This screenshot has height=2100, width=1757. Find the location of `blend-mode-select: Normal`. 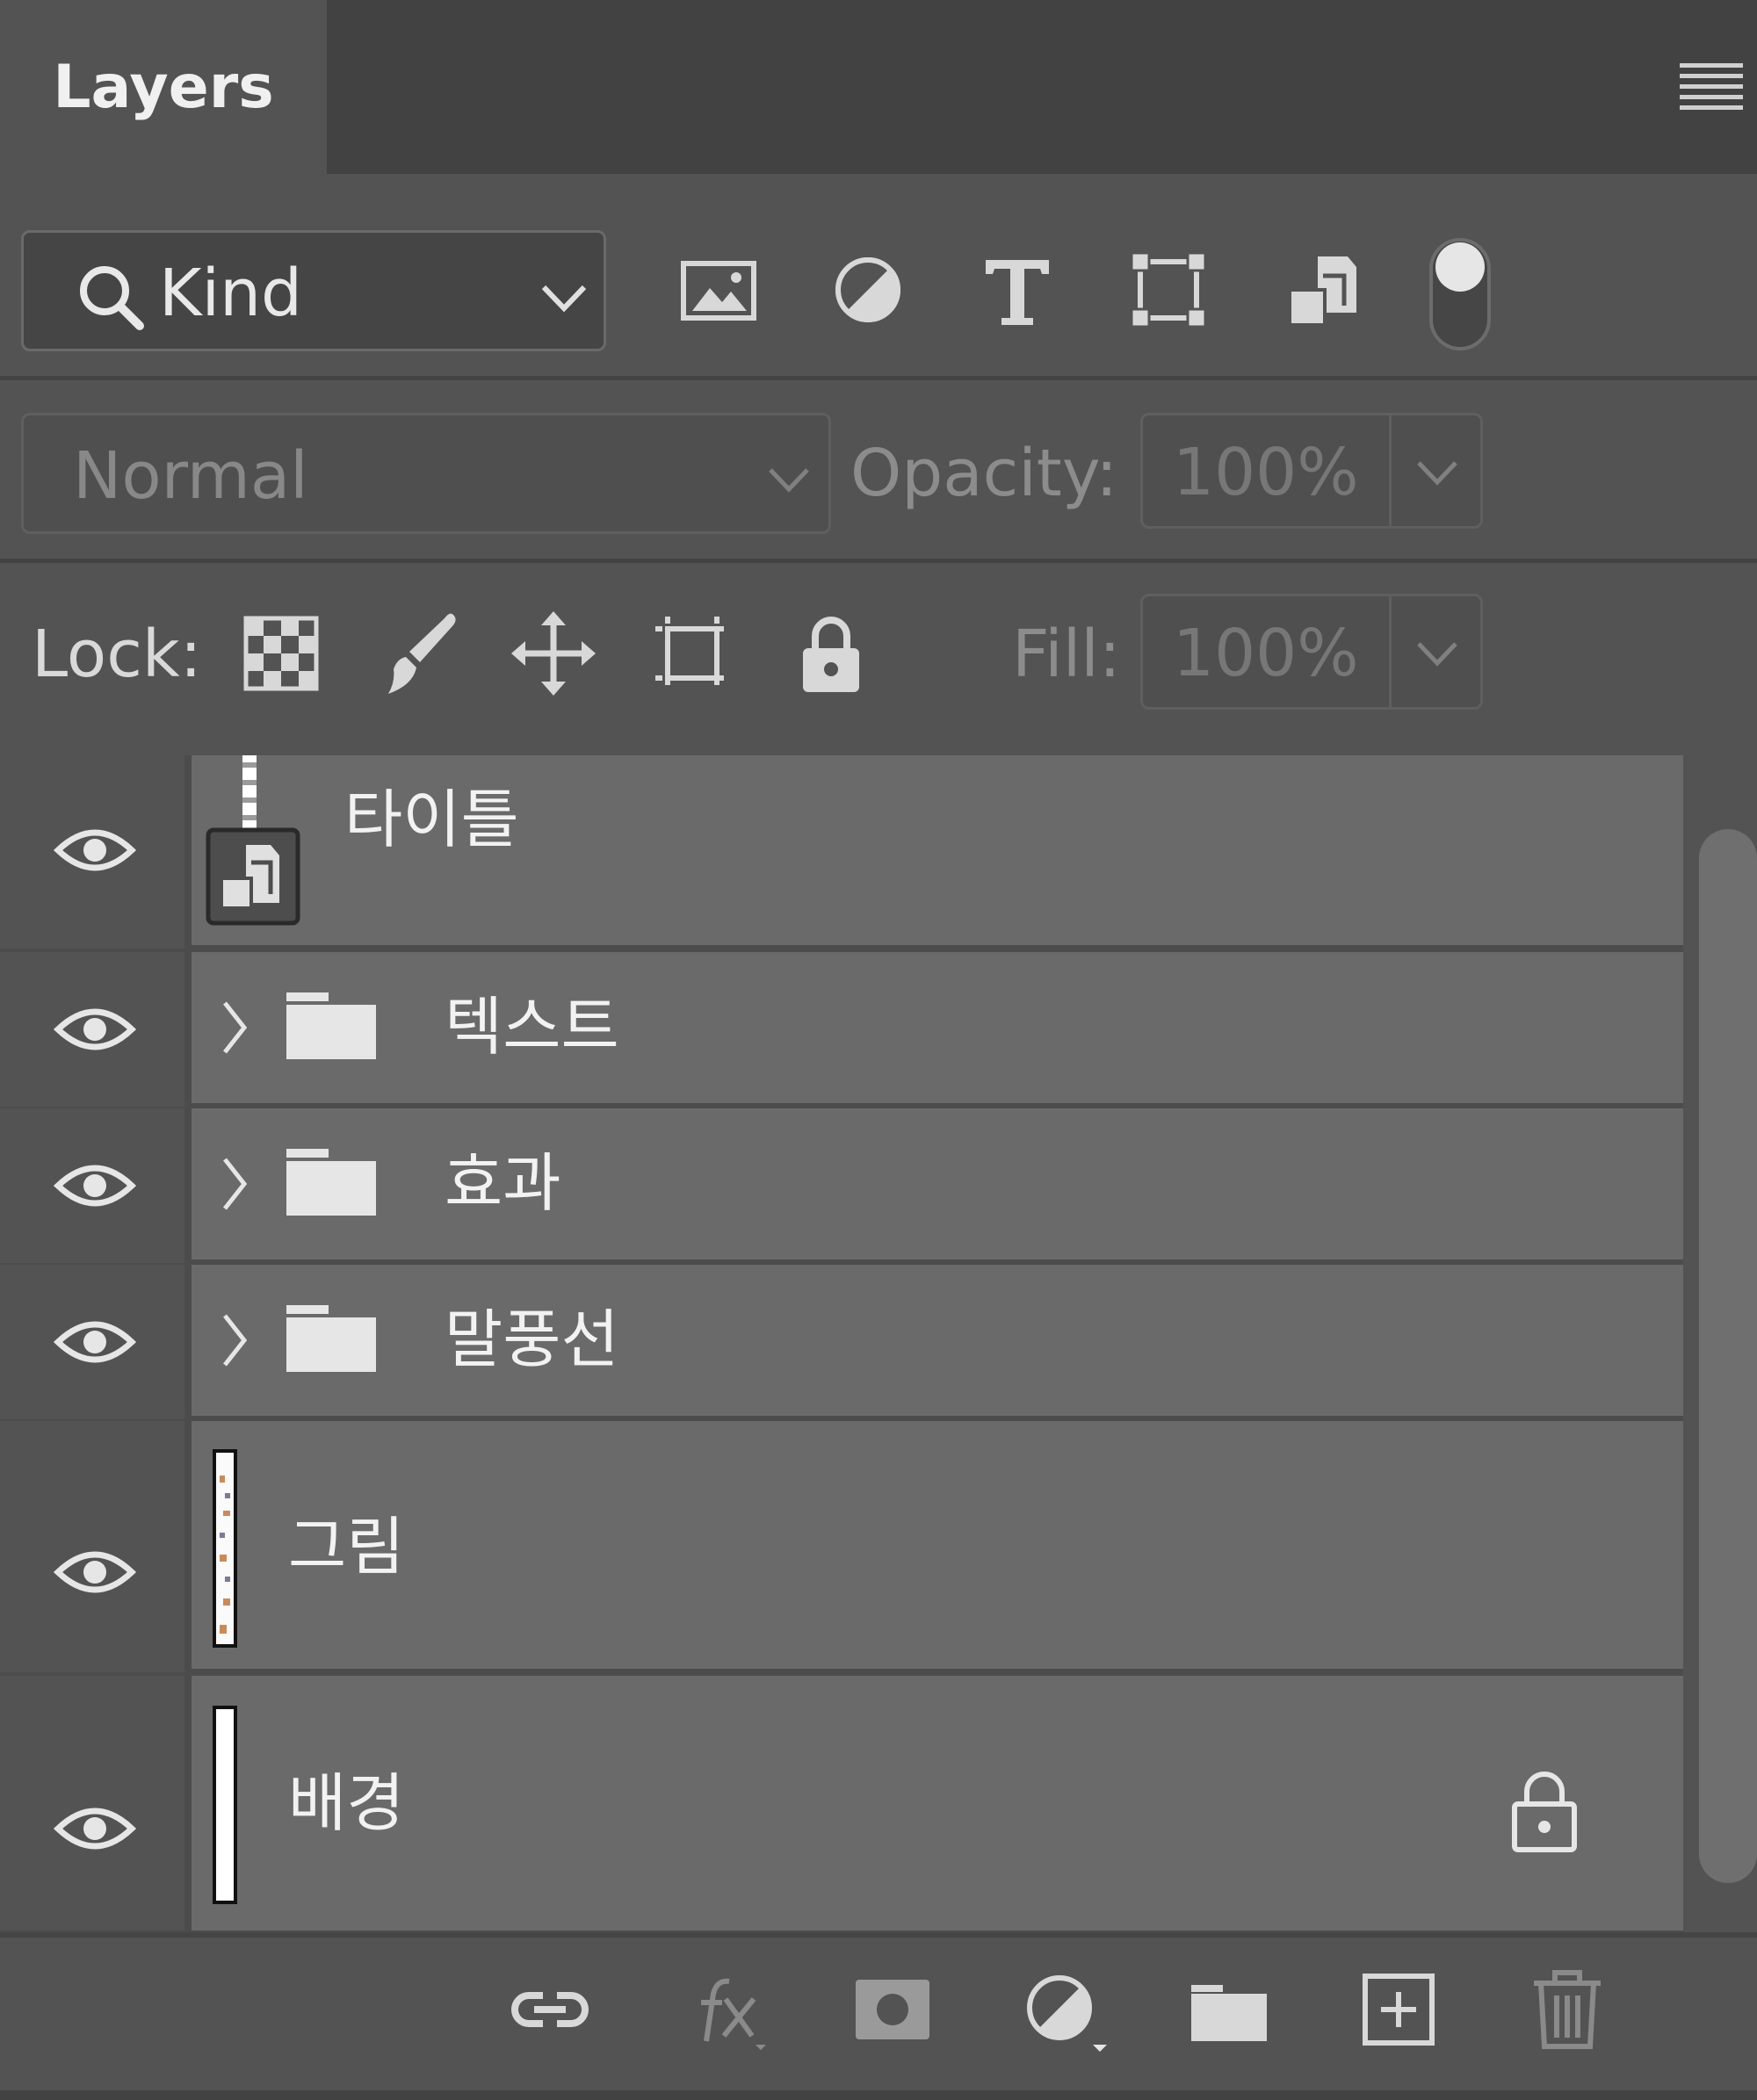

blend-mode-select: Normal is located at coordinates (426, 473).